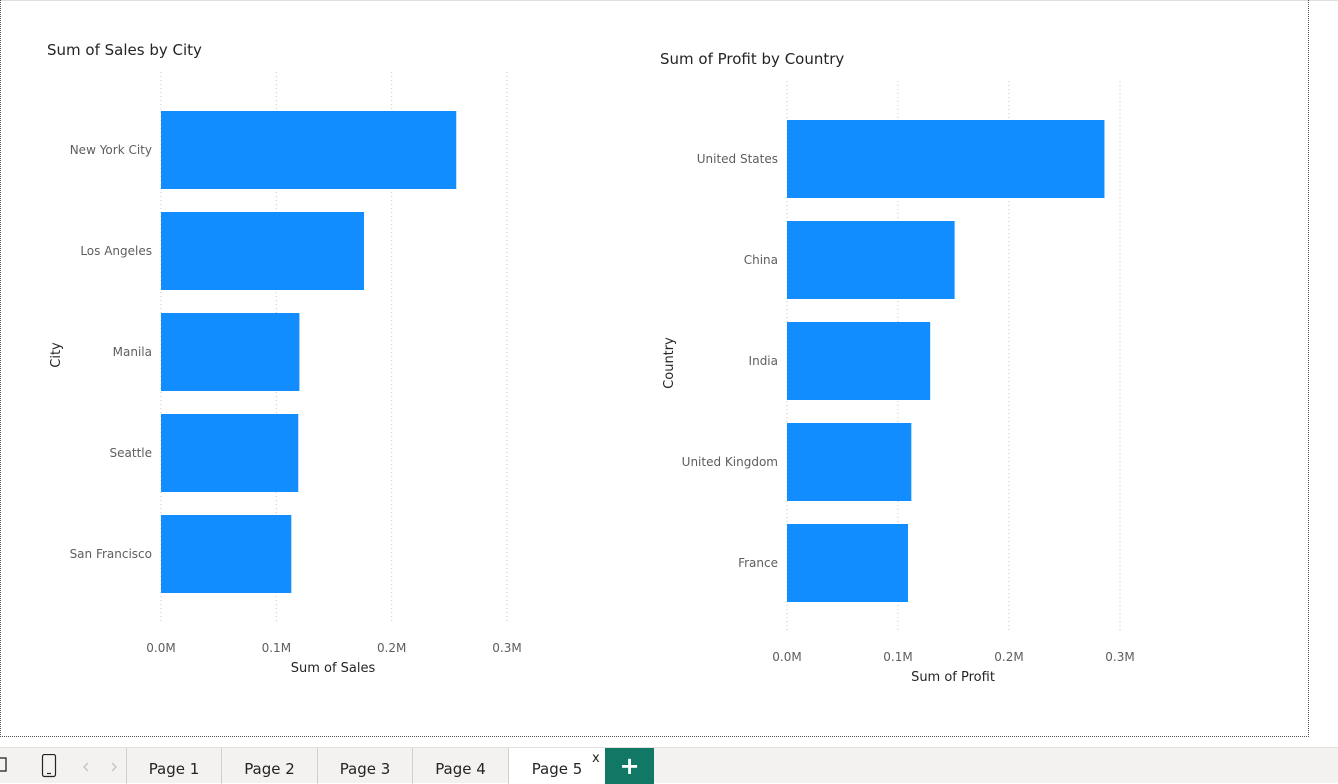 Image resolution: width=1338 pixels, height=784 pixels. What do you see at coordinates (131, 453) in the screenshot?
I see `y-category-label: Seattle` at bounding box center [131, 453].